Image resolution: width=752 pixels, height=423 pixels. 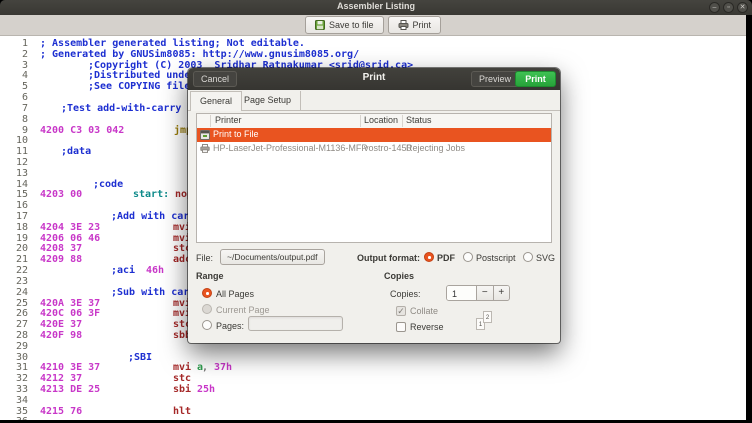 I want to click on code-token: 25h, so click(x=206, y=390).